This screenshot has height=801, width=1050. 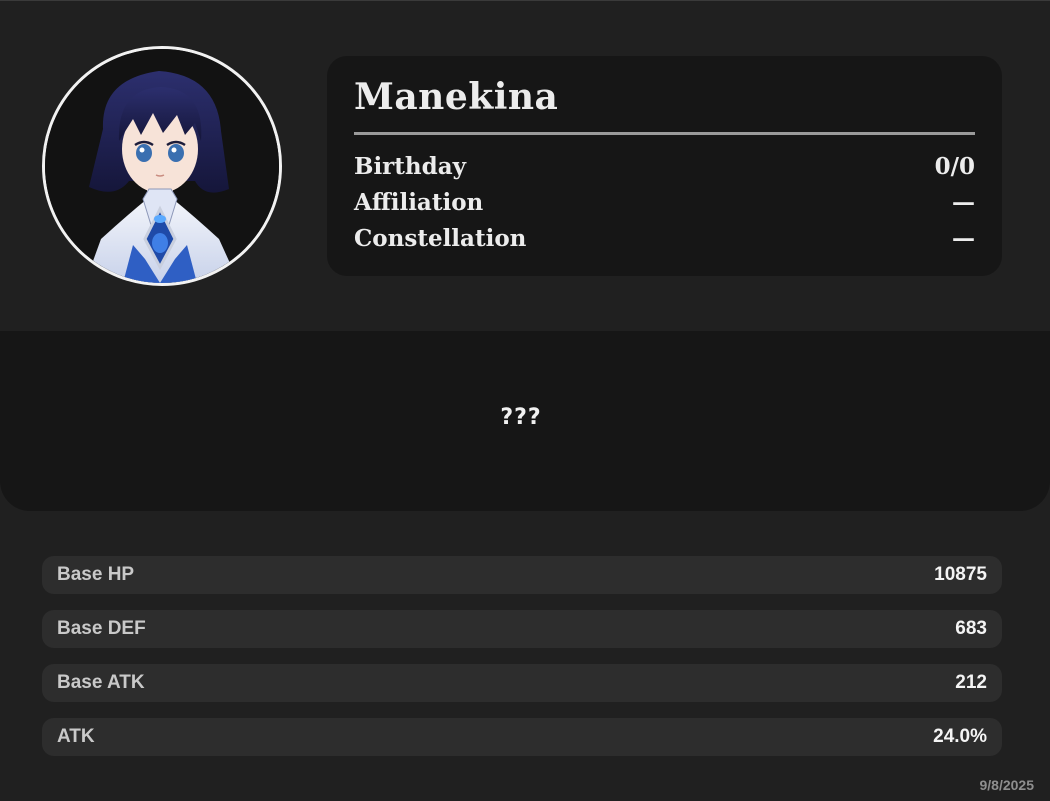 I want to click on stat-value: 10875, so click(x=960, y=574).